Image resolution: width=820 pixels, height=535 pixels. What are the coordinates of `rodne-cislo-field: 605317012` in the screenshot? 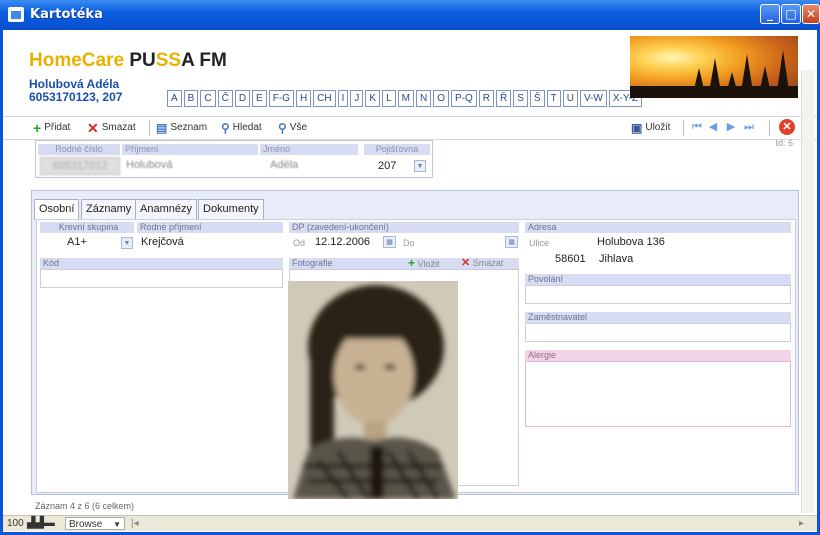 It's located at (80, 166).